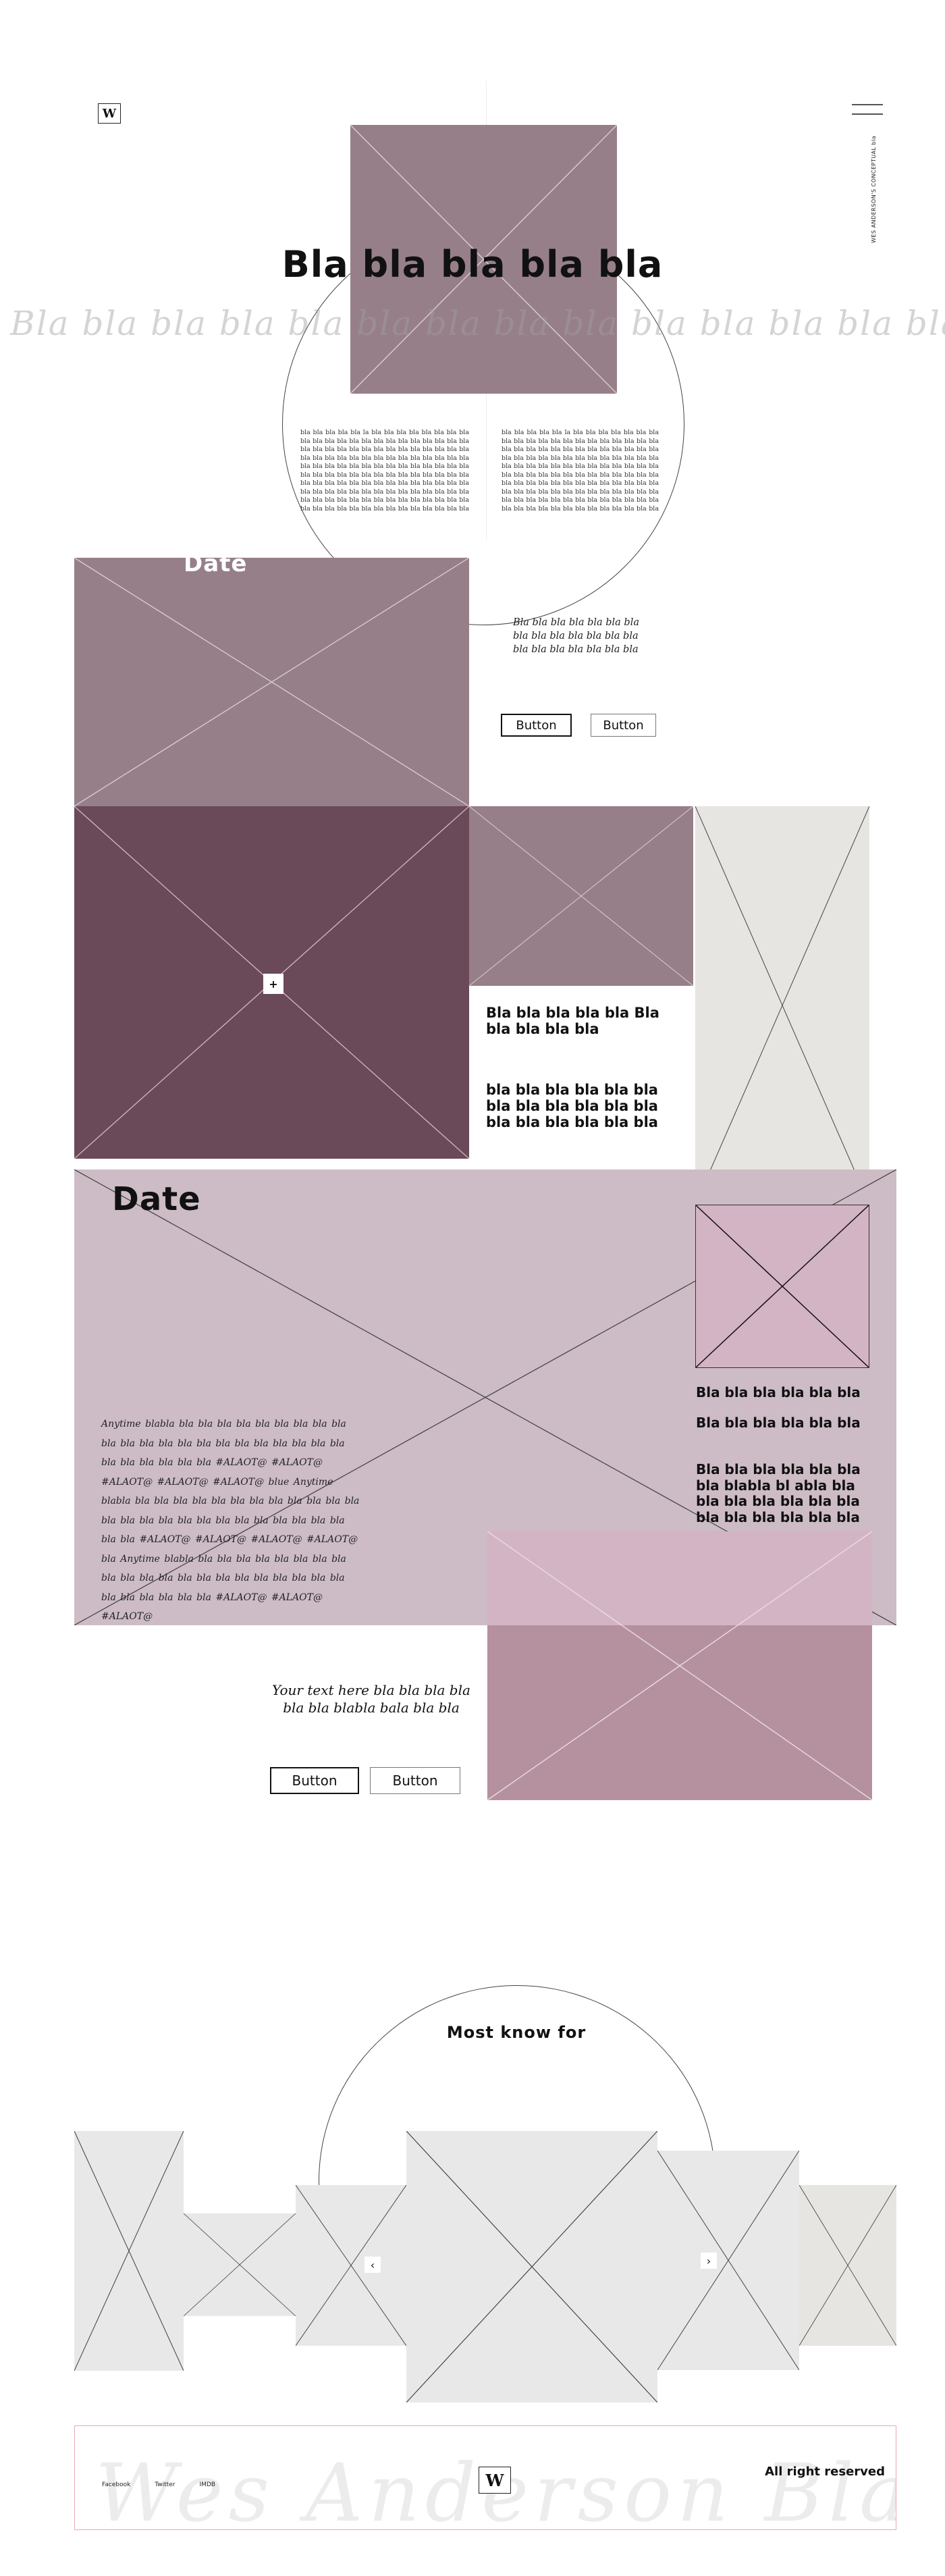 This screenshot has width=945, height=2576. Describe the element at coordinates (207, 2484) in the screenshot. I see `footer-link-imdb: IMDB` at that location.